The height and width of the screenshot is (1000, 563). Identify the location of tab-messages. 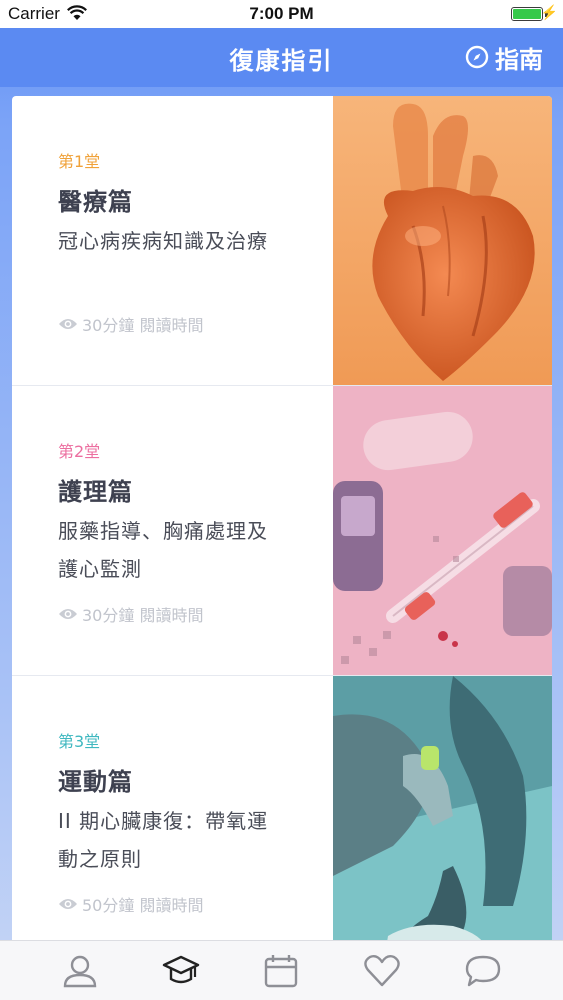
(483, 971).